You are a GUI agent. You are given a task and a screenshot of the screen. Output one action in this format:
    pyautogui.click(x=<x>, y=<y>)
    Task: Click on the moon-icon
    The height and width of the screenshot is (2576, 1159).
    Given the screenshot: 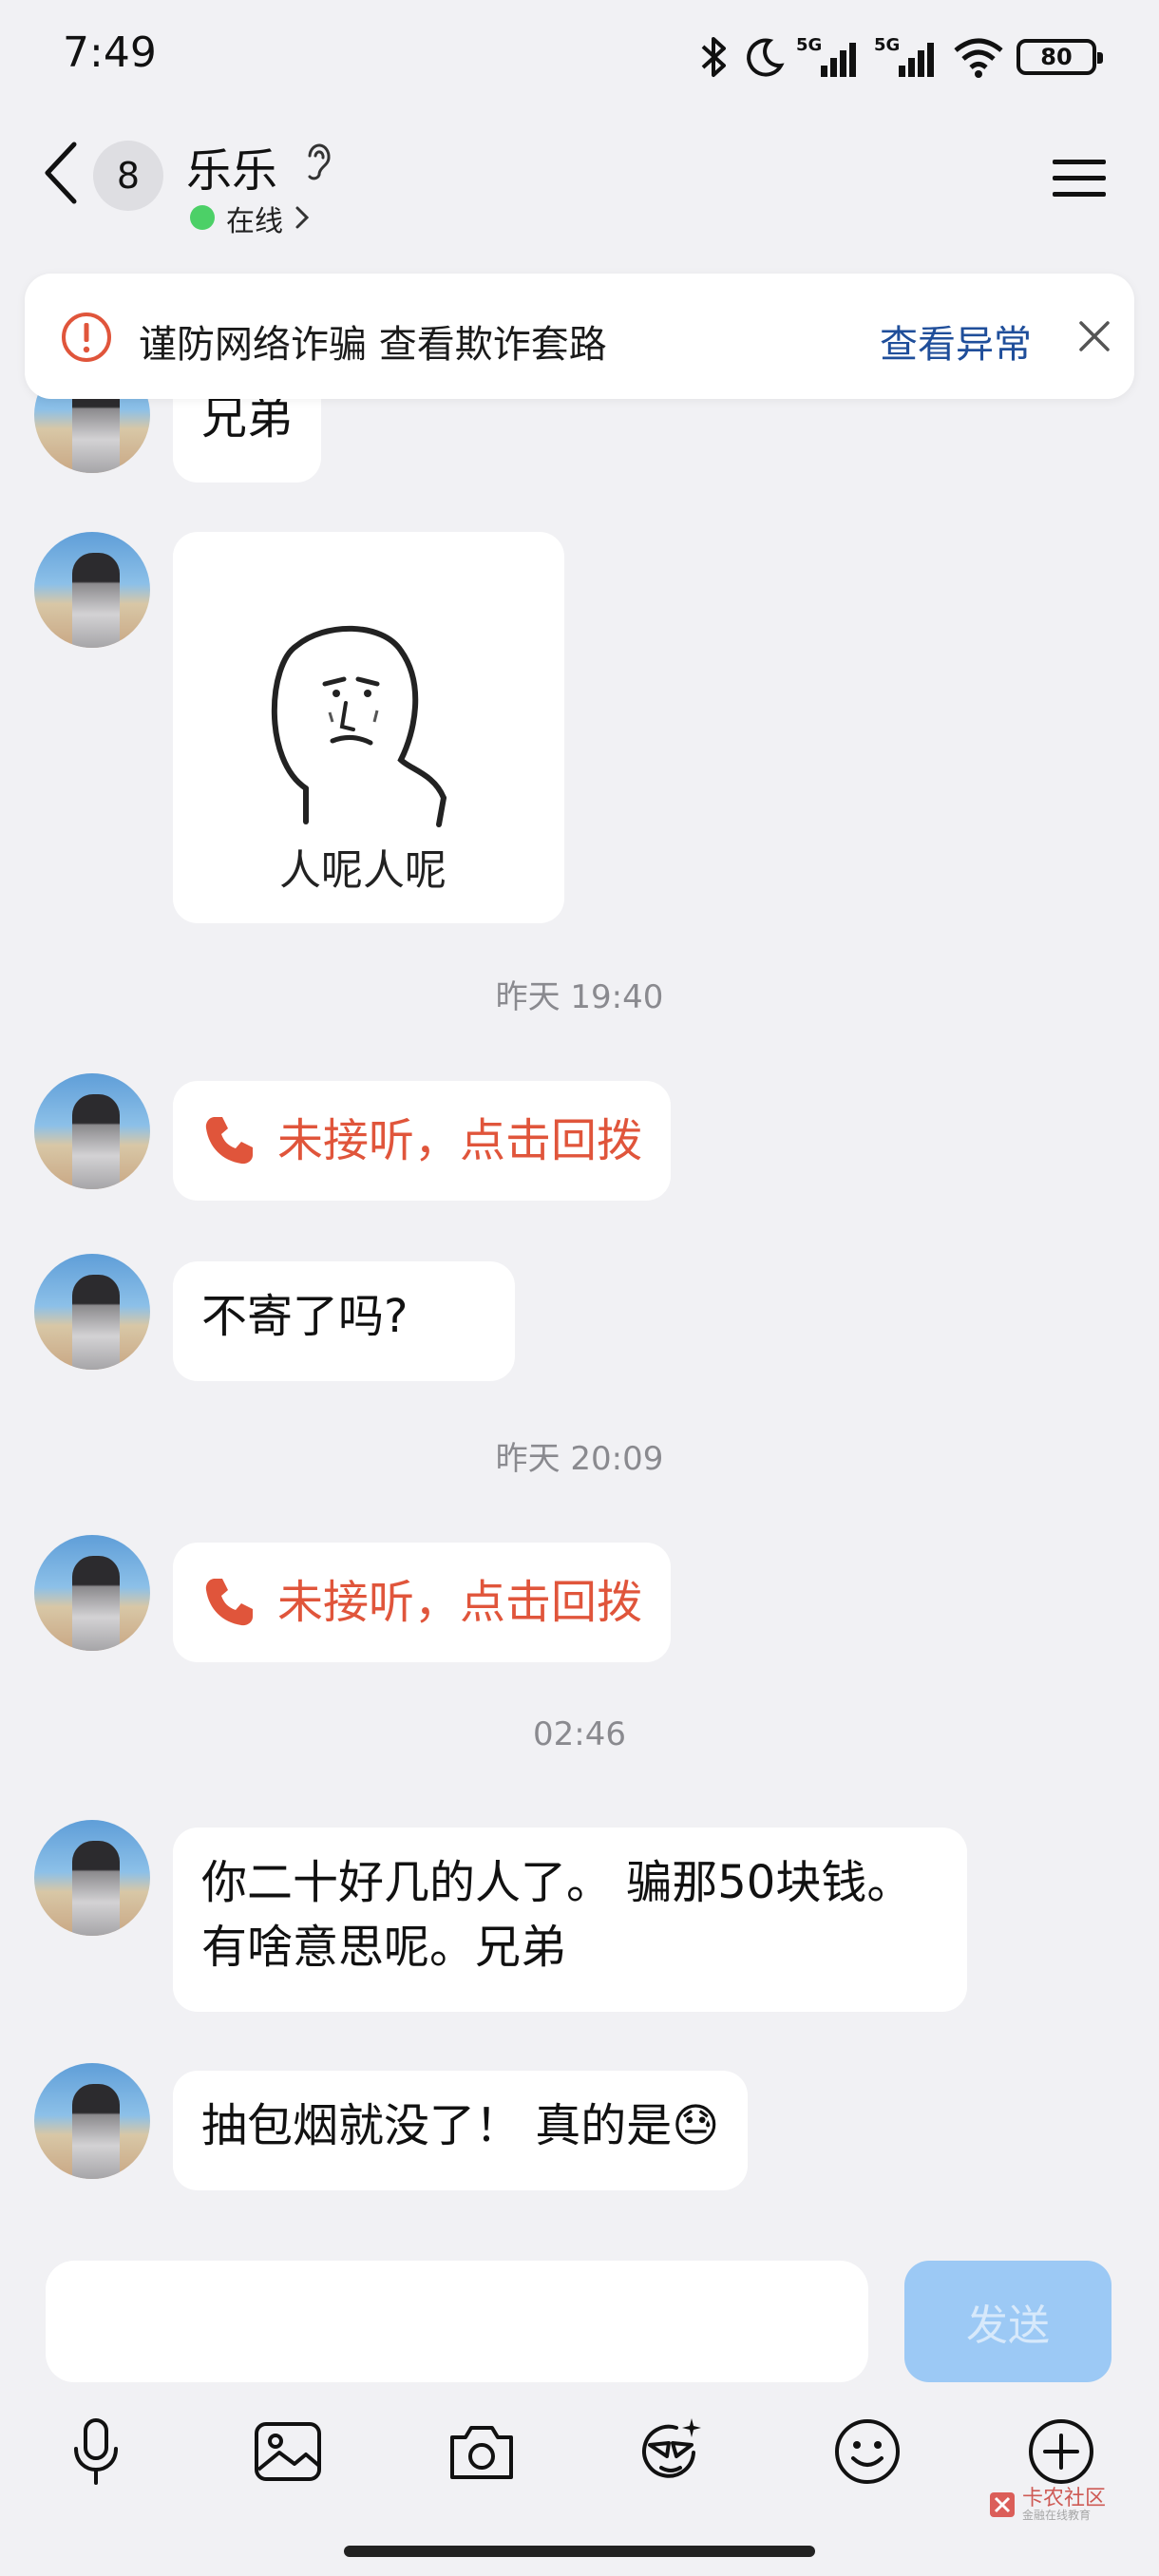 What is the action you would take?
    pyautogui.click(x=766, y=57)
    